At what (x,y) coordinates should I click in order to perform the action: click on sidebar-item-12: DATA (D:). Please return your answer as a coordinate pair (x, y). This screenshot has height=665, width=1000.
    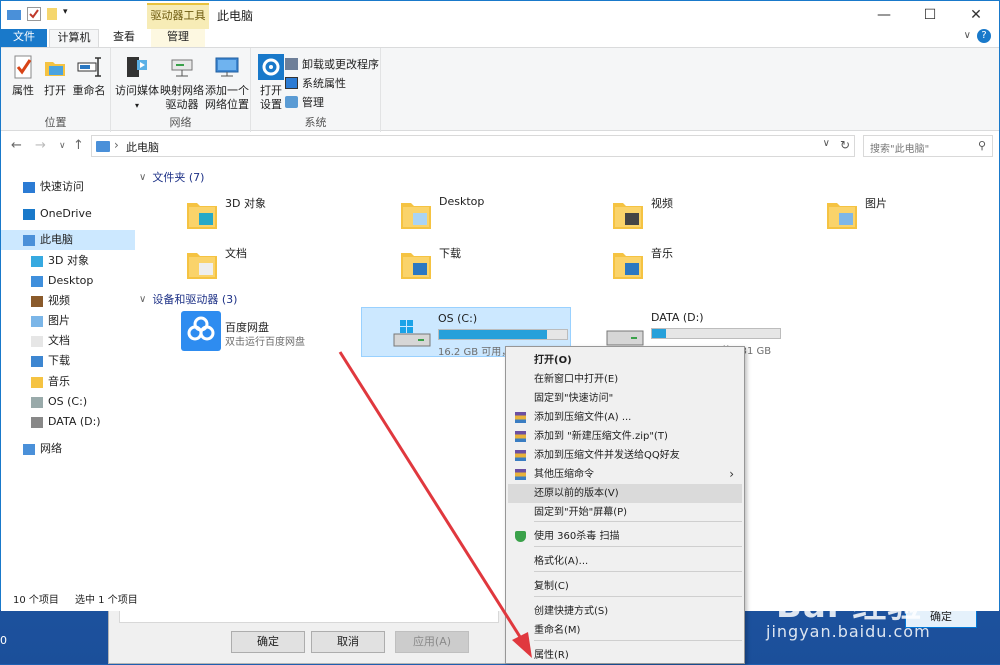
    Looking at the image, I should click on (68, 422).